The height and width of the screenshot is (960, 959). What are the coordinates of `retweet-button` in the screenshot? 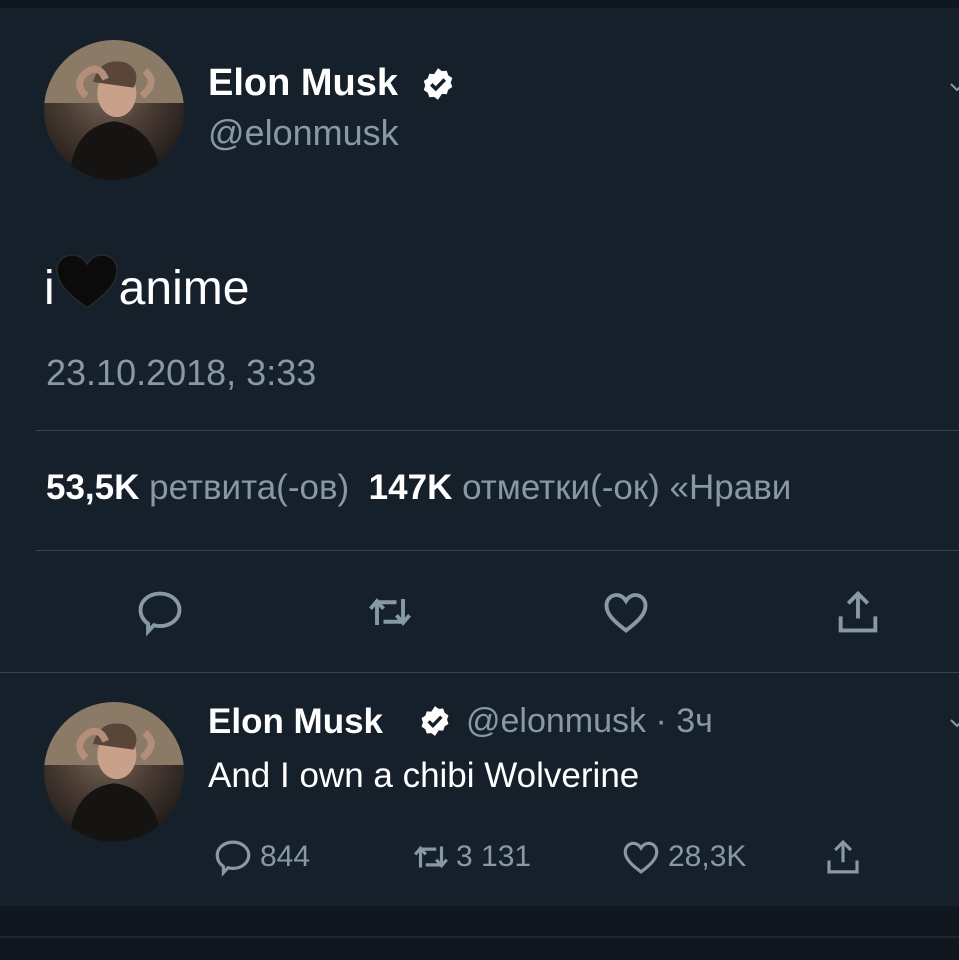 It's located at (390, 612).